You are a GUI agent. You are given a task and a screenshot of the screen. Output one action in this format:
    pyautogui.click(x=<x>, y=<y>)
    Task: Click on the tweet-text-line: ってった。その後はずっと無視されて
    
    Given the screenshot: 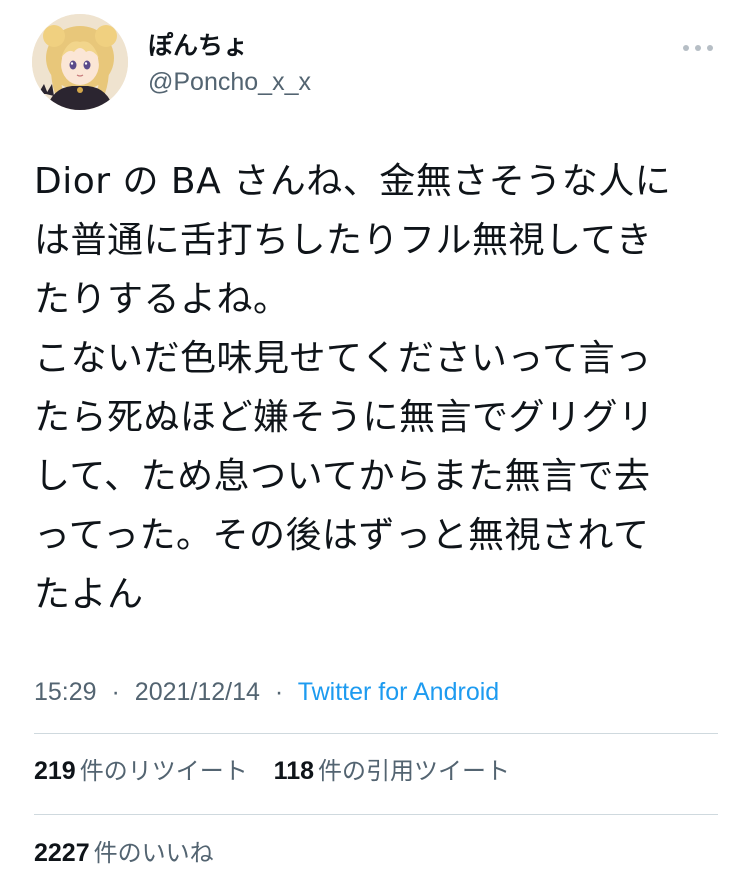 What is the action you would take?
    pyautogui.click(x=342, y=535)
    